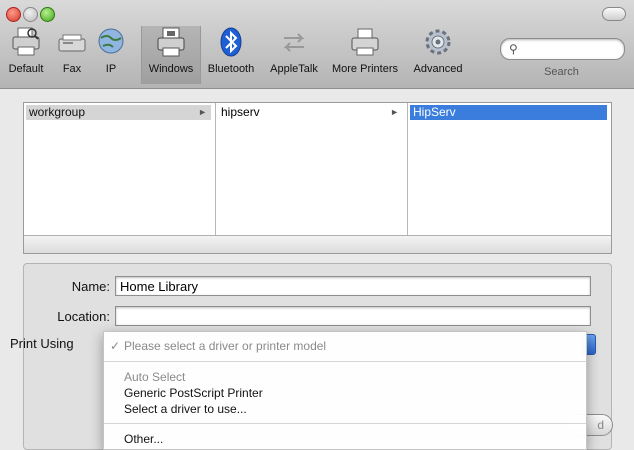 This screenshot has height=450, width=634. I want to click on toolbar-button-bluetooth: Bluetooth, so click(231, 55).